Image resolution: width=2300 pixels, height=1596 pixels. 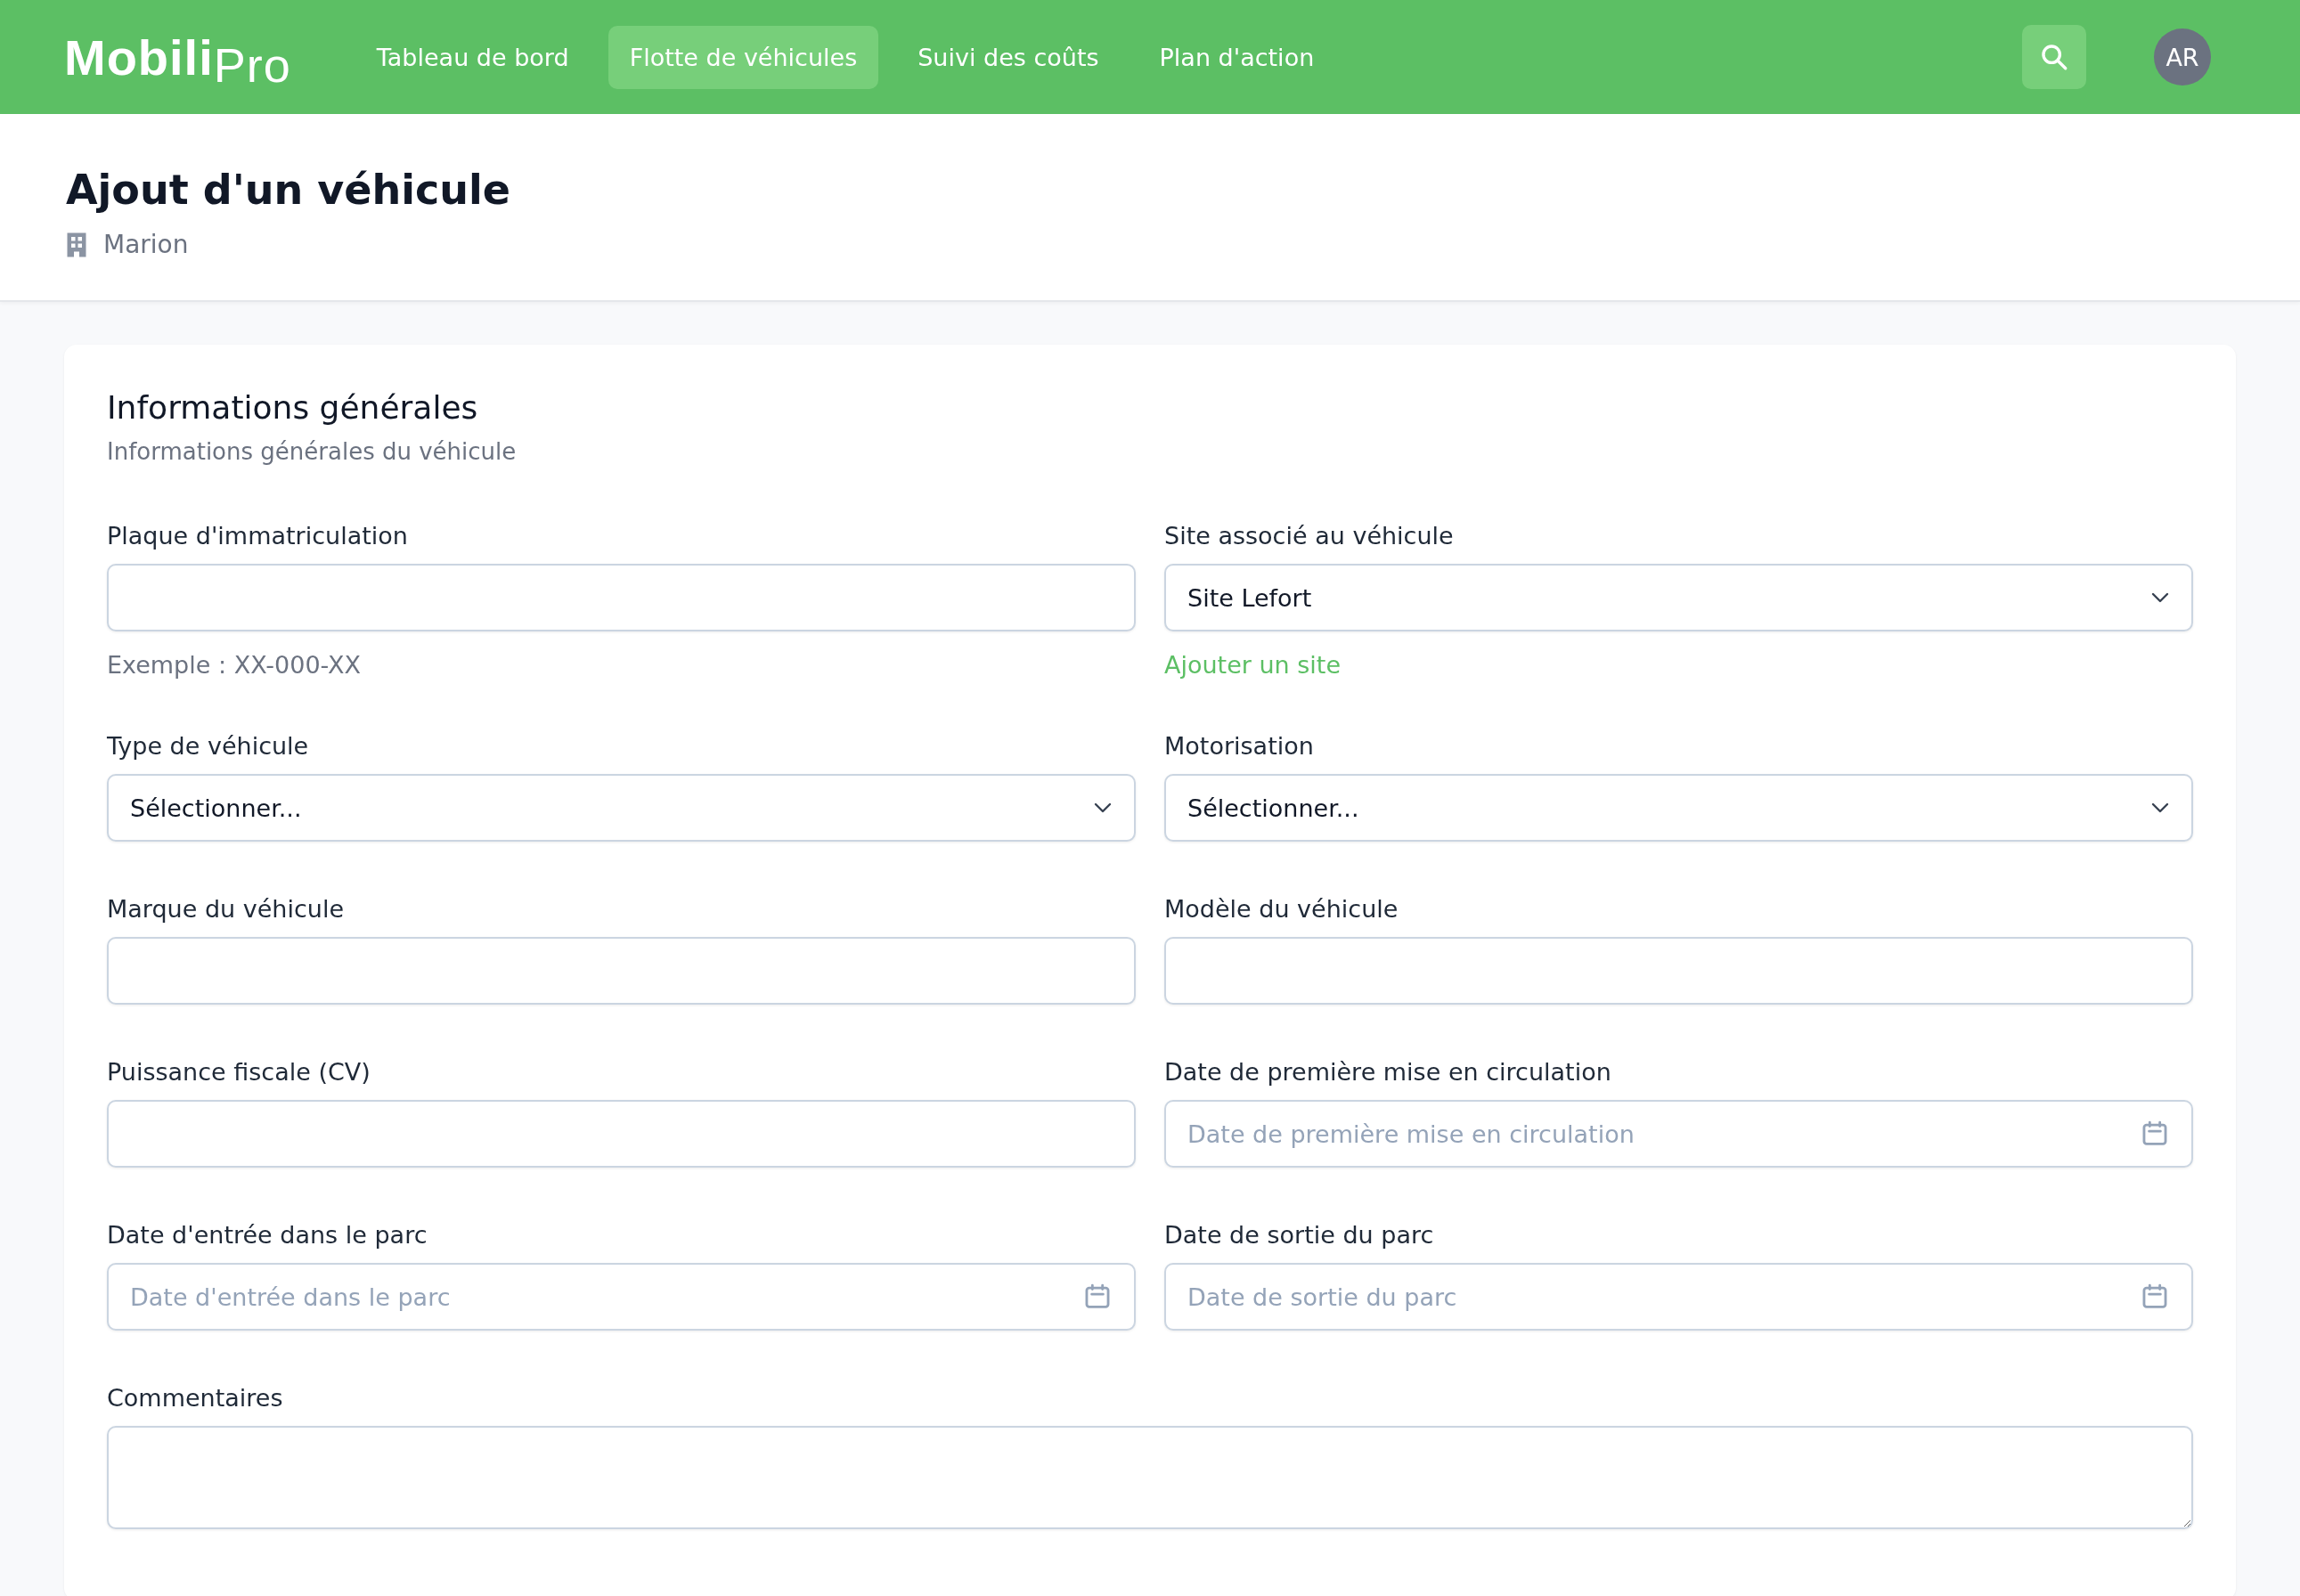 I want to click on comments-field, so click(x=1150, y=1477).